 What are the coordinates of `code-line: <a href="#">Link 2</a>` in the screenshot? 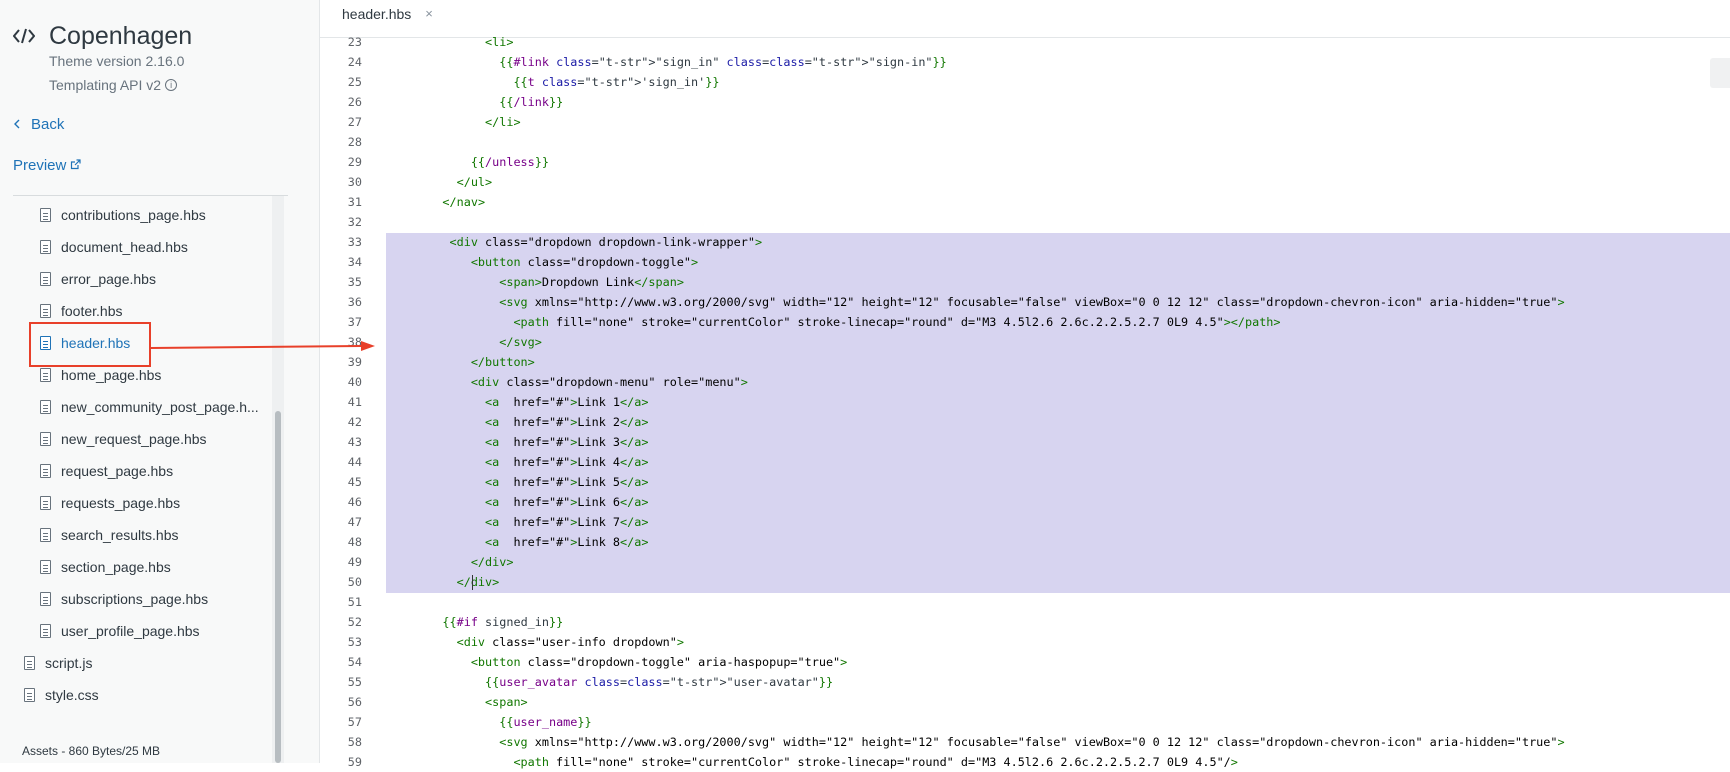 It's located at (531, 422).